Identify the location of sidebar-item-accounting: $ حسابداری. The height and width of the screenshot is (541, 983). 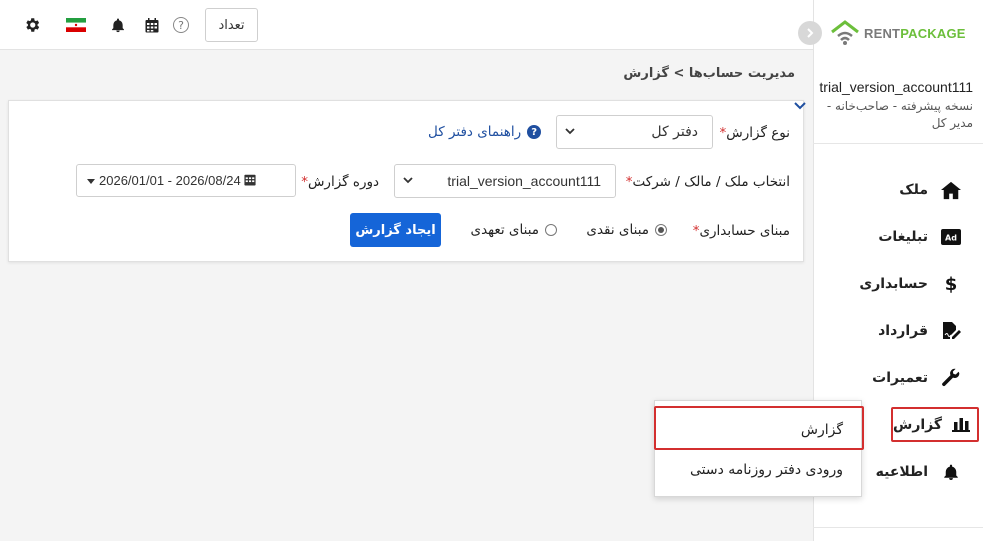
(900, 284).